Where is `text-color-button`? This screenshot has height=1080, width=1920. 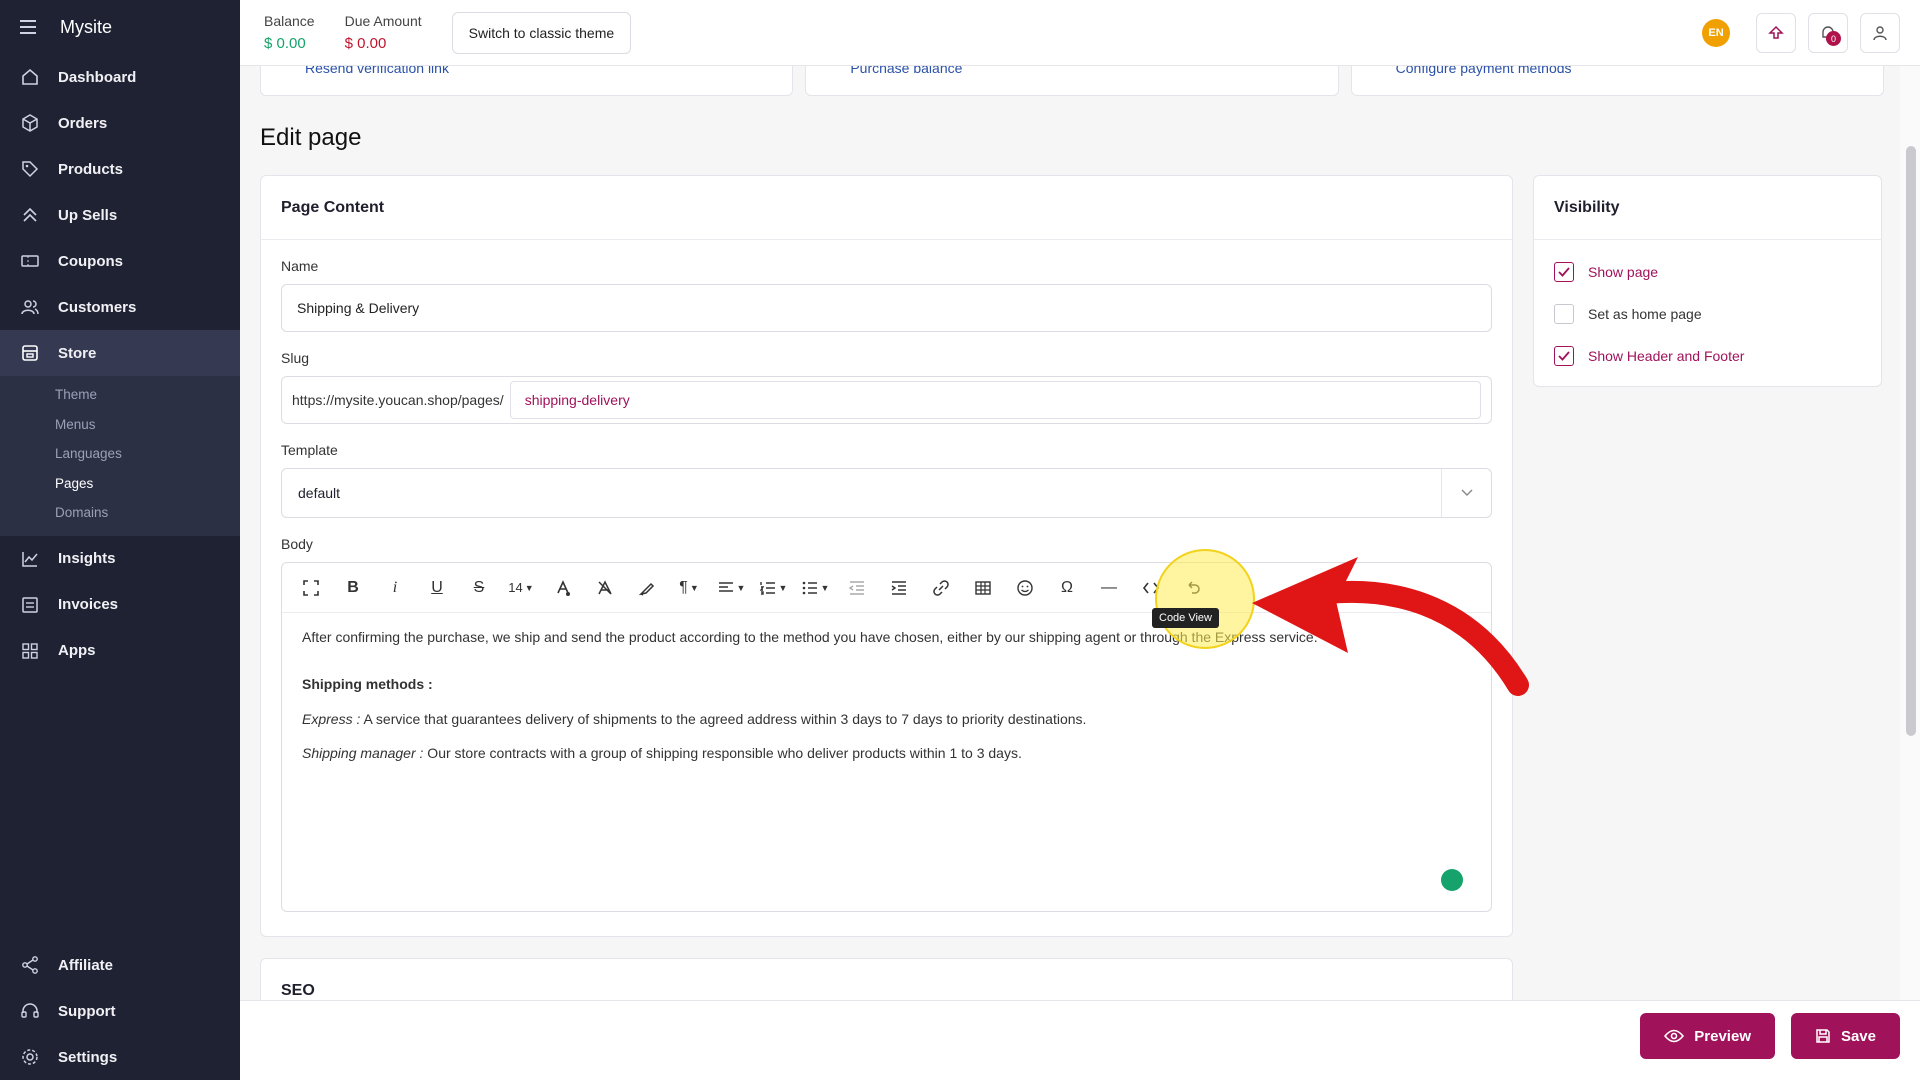 text-color-button is located at coordinates (563, 588).